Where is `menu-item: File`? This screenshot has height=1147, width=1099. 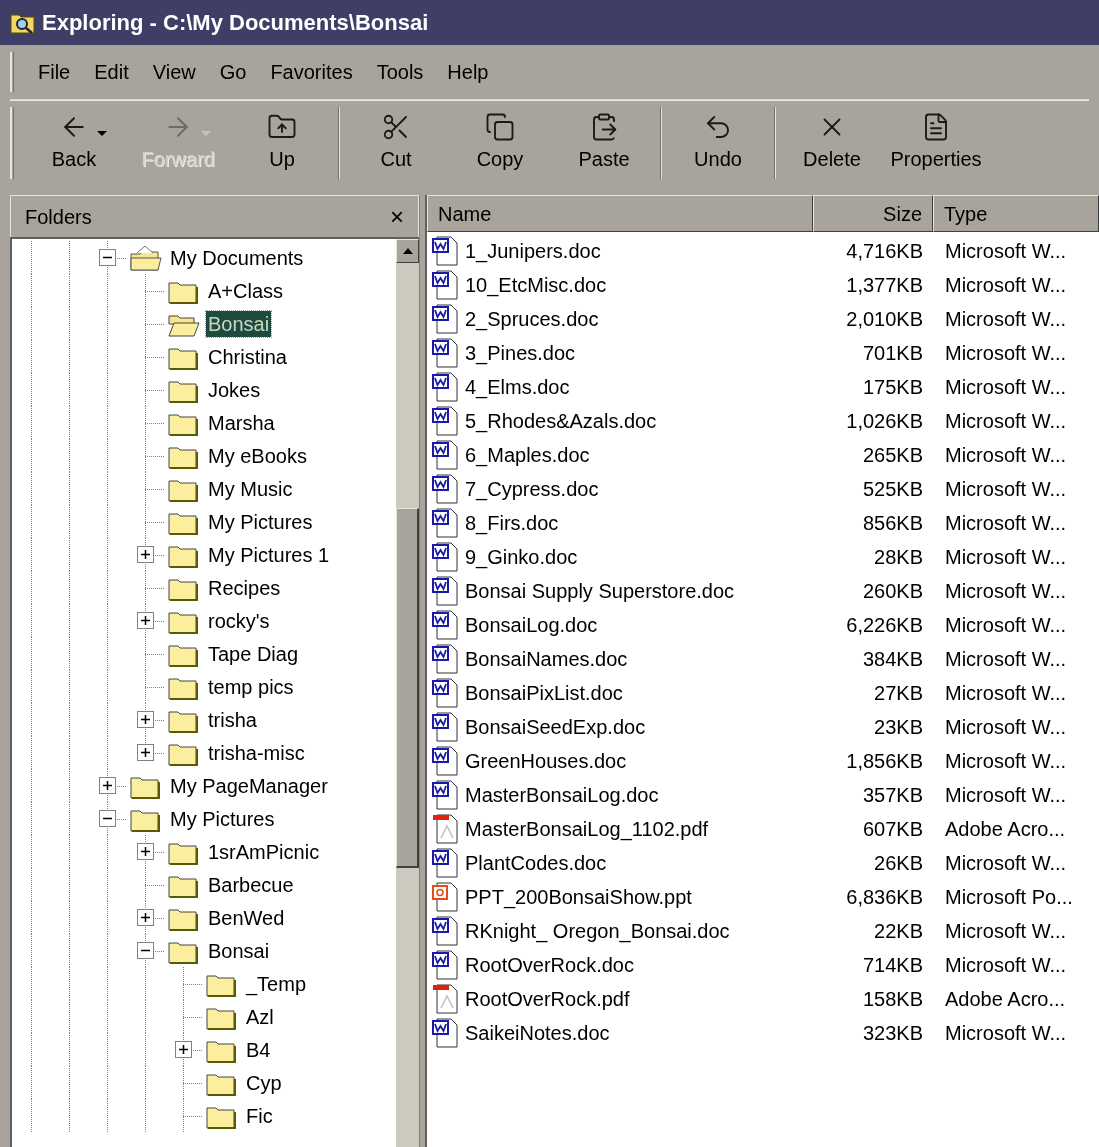 menu-item: File is located at coordinates (54, 72).